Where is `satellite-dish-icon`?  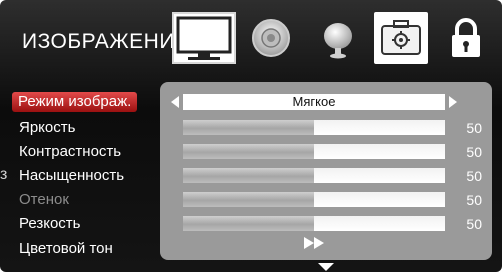
satellite-dish-icon is located at coordinates (338, 38).